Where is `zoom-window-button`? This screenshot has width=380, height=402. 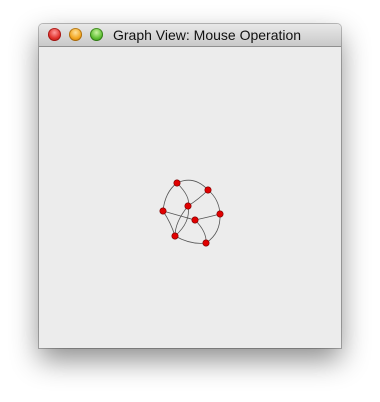 zoom-window-button is located at coordinates (96, 34).